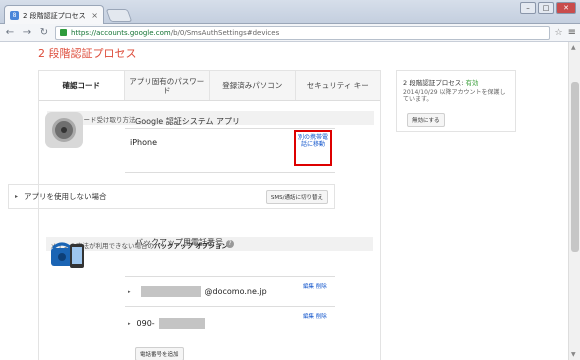  I want to click on tab-title: 2 段階認証プロセス, so click(54, 15).